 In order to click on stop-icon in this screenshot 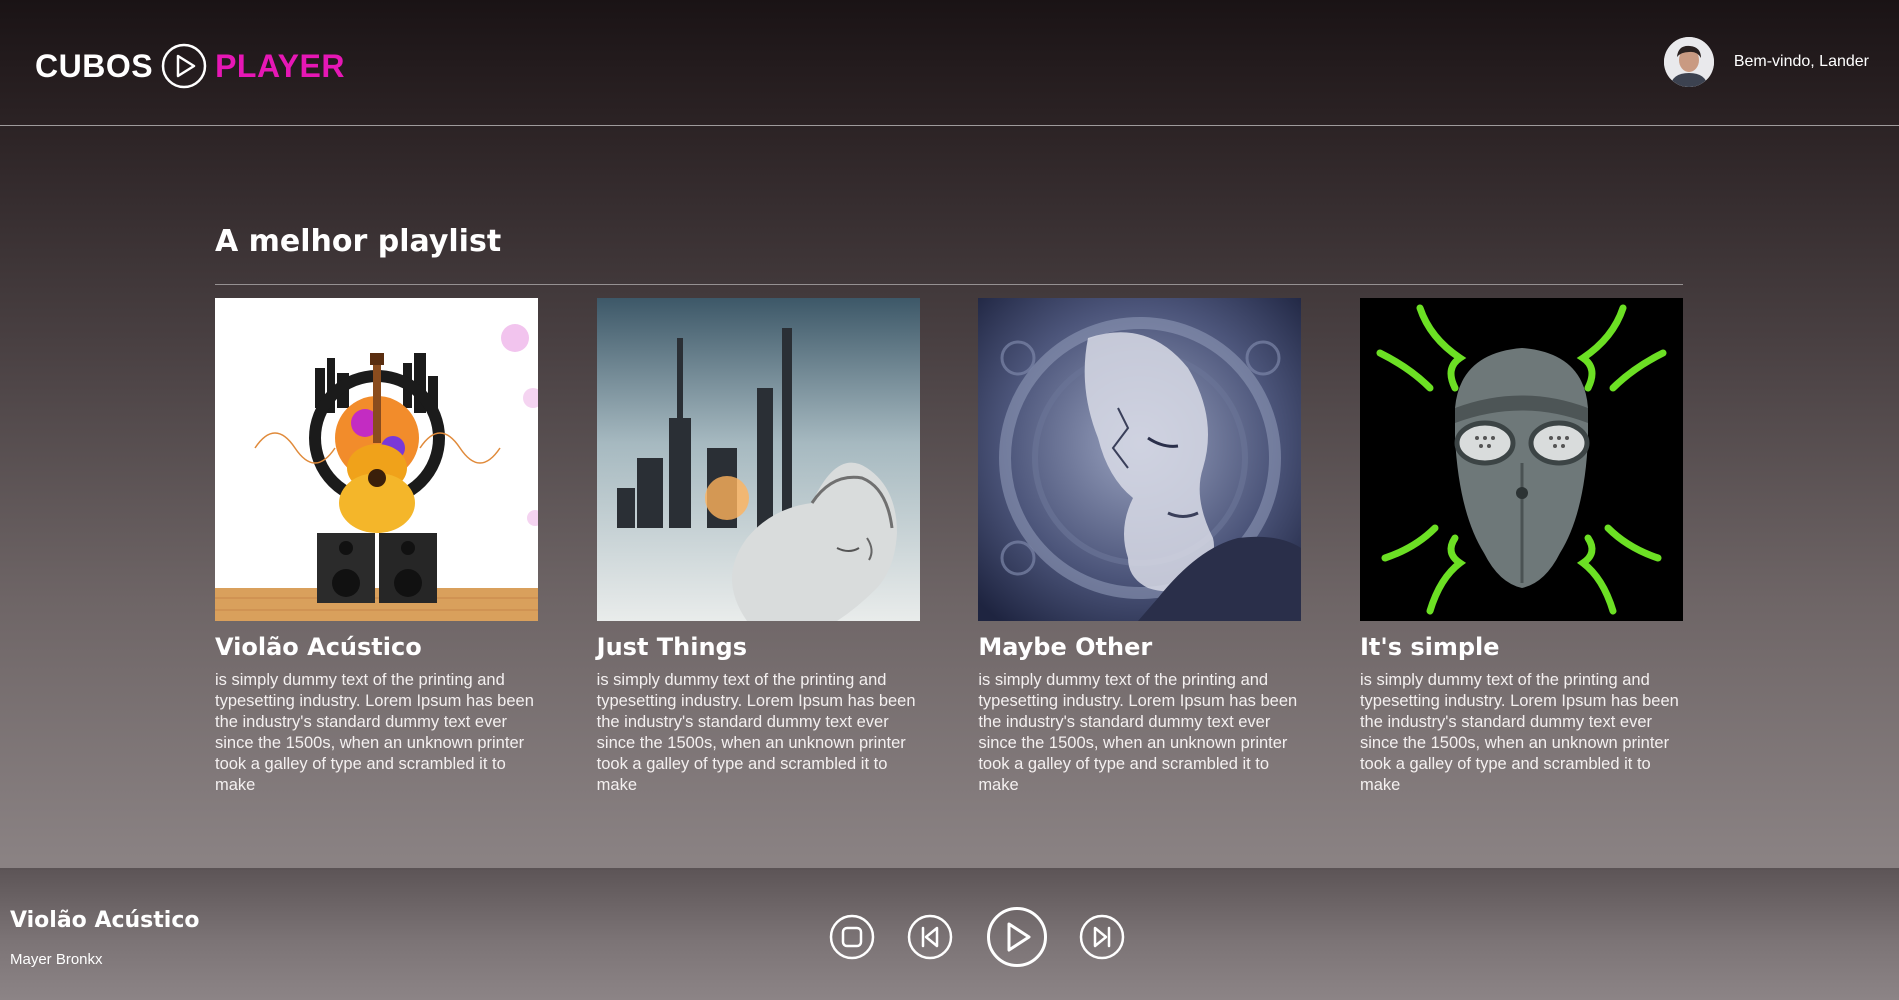, I will do `click(852, 937)`.